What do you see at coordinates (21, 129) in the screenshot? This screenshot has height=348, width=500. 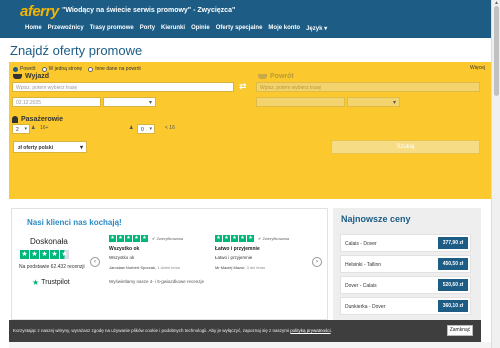 I see `adults-select: 2` at bounding box center [21, 129].